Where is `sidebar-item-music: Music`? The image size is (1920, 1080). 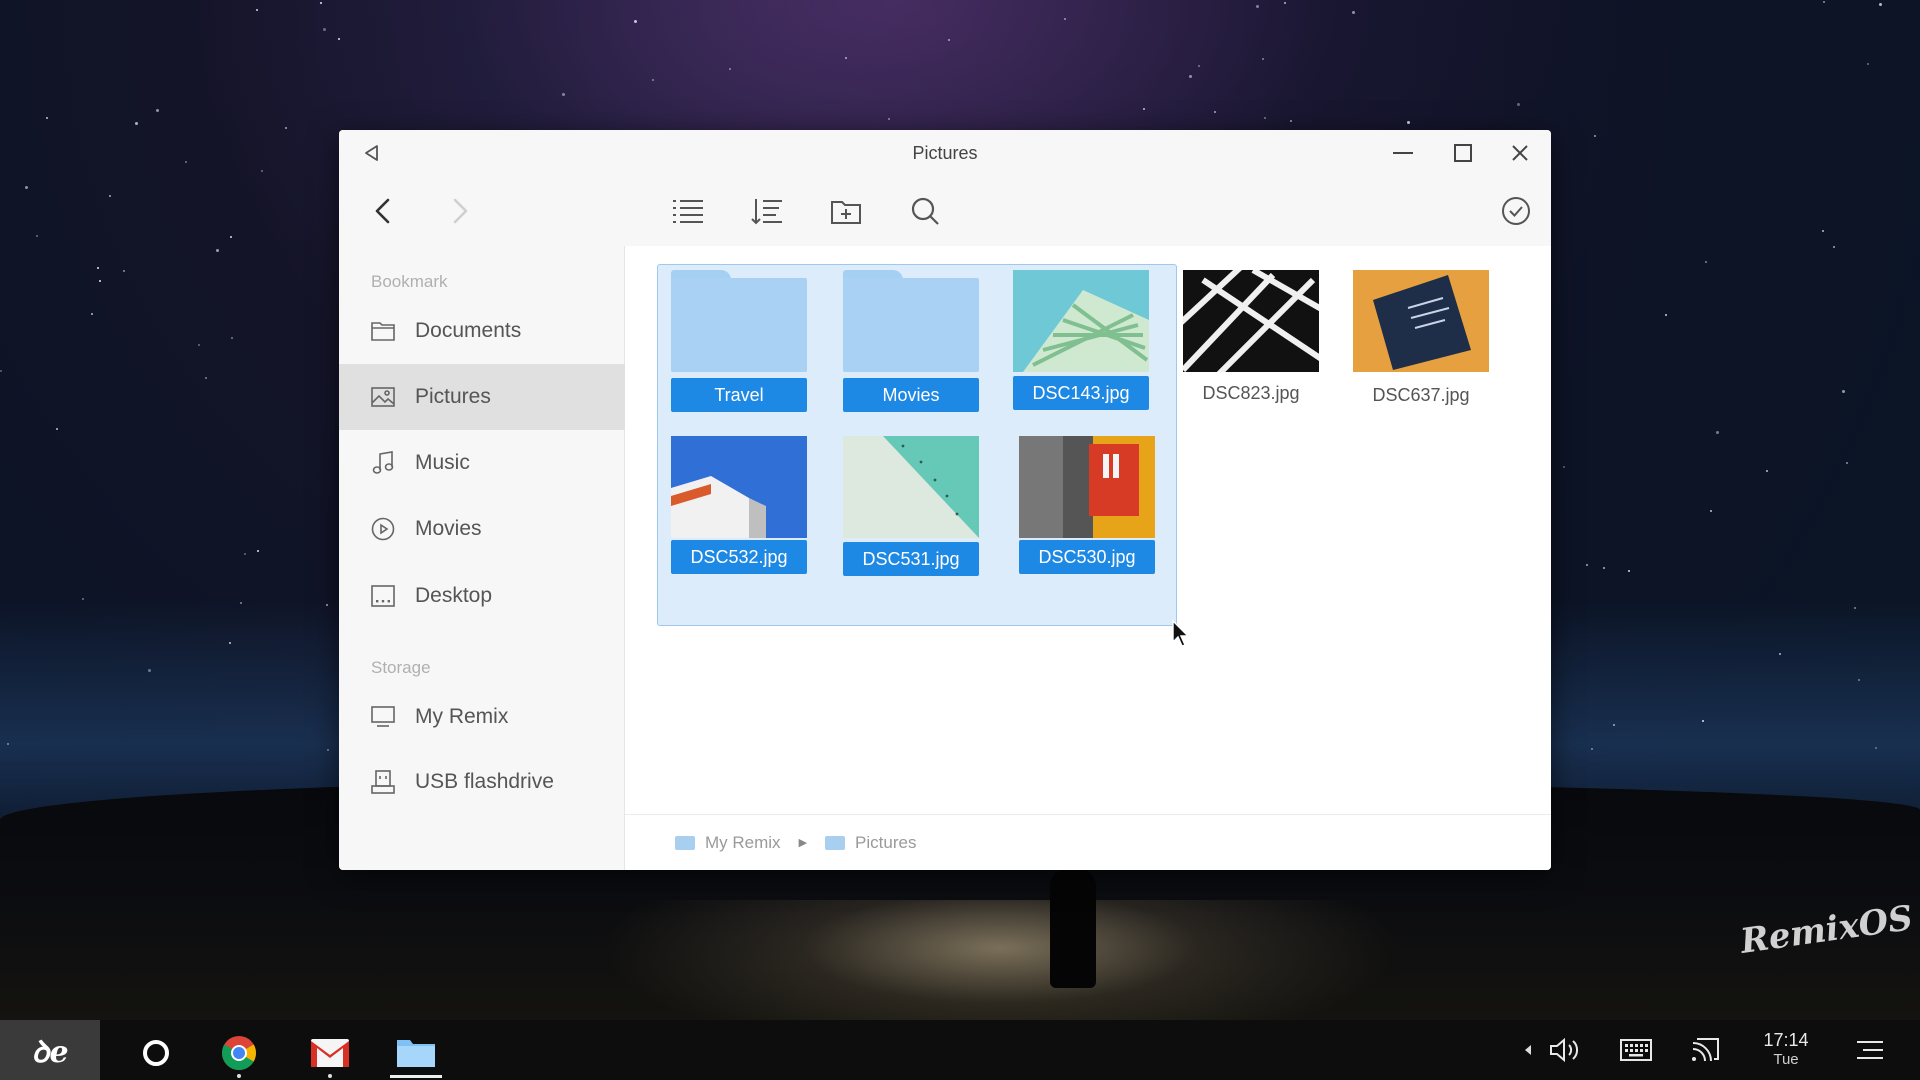 sidebar-item-music: Music is located at coordinates (482, 463).